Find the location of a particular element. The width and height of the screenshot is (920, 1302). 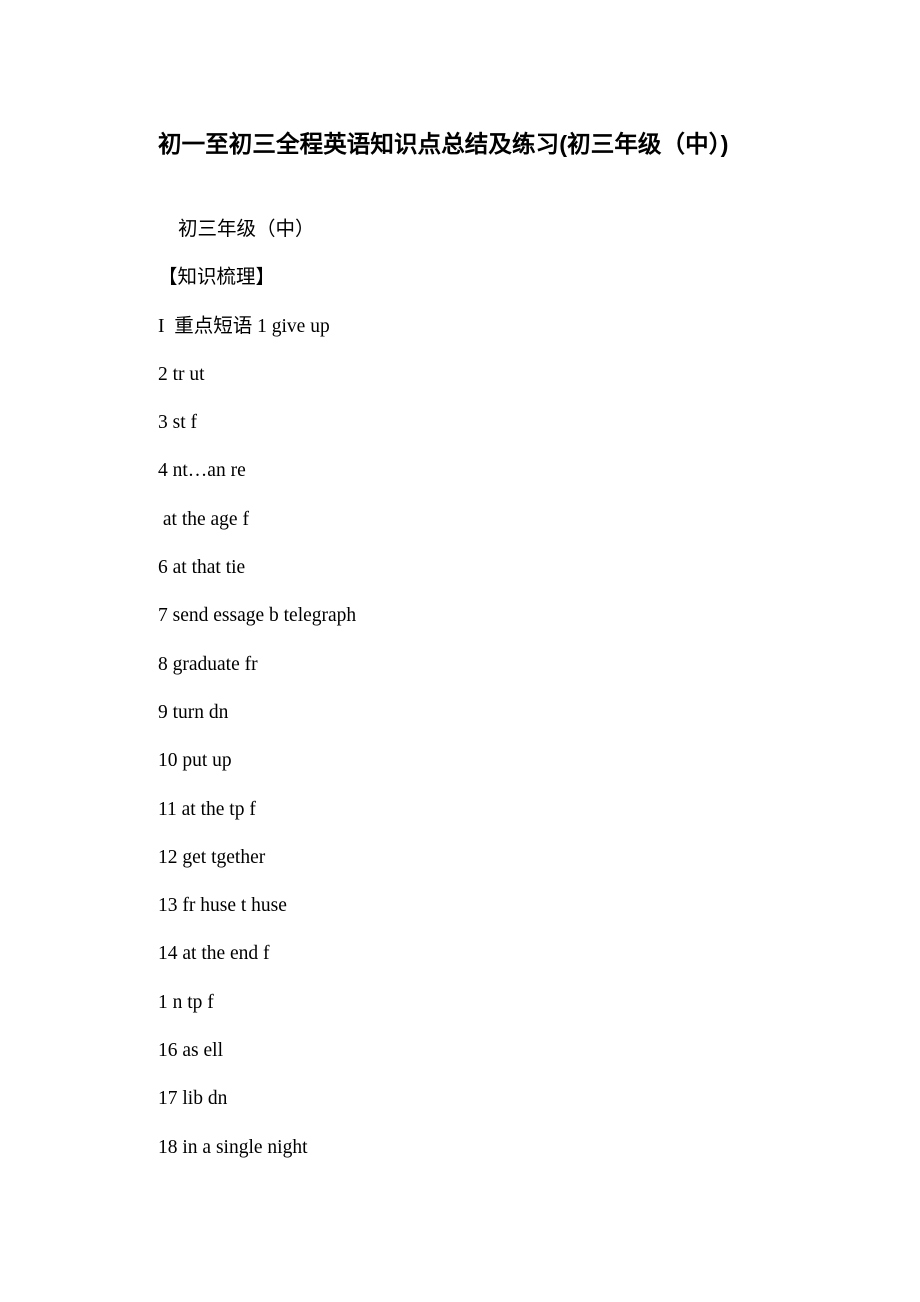

list-item: I 重点短语 1 give up is located at coordinates (244, 326).